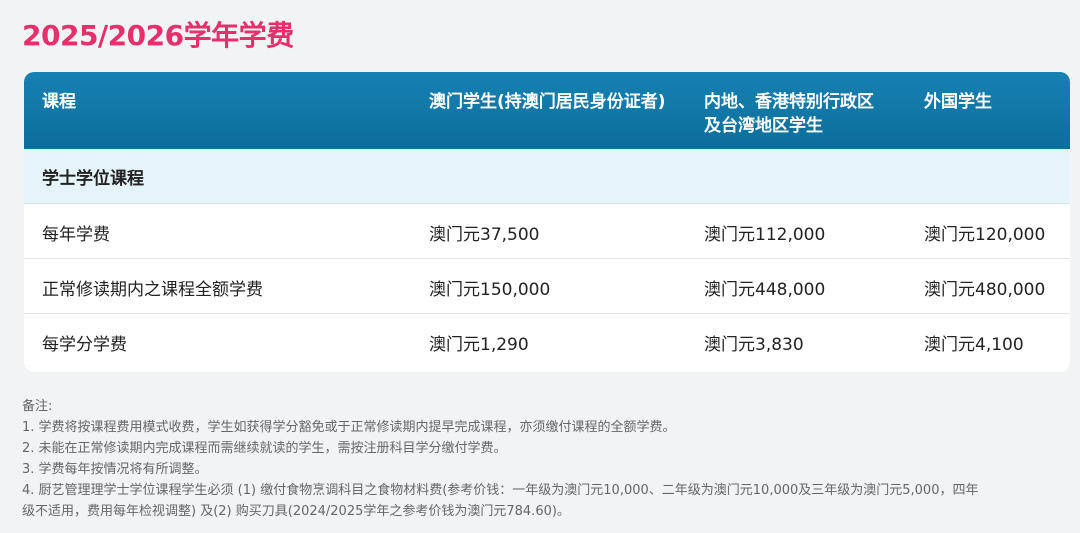 Image resolution: width=1080 pixels, height=533 pixels. What do you see at coordinates (765, 290) in the screenshot?
I see `fee-mainland: 澳门元448,000` at bounding box center [765, 290].